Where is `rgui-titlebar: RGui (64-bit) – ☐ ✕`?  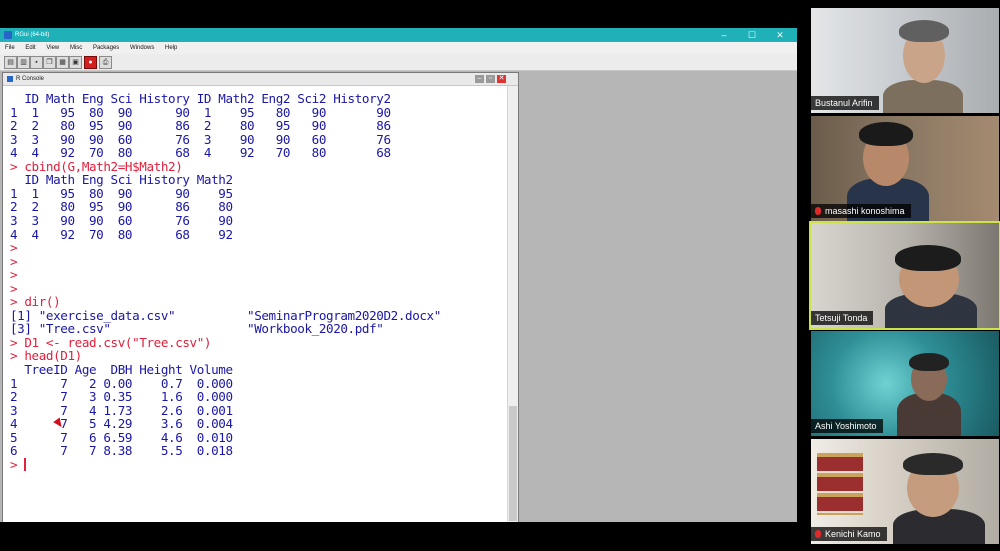 rgui-titlebar: RGui (64-bit) – ☐ ✕ is located at coordinates (398, 35).